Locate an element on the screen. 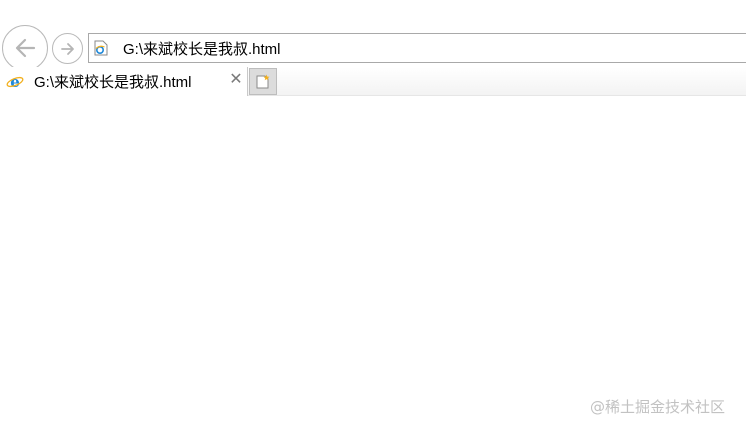 The height and width of the screenshot is (430, 746). watermark: @稀土掘金技术社区 is located at coordinates (658, 407).